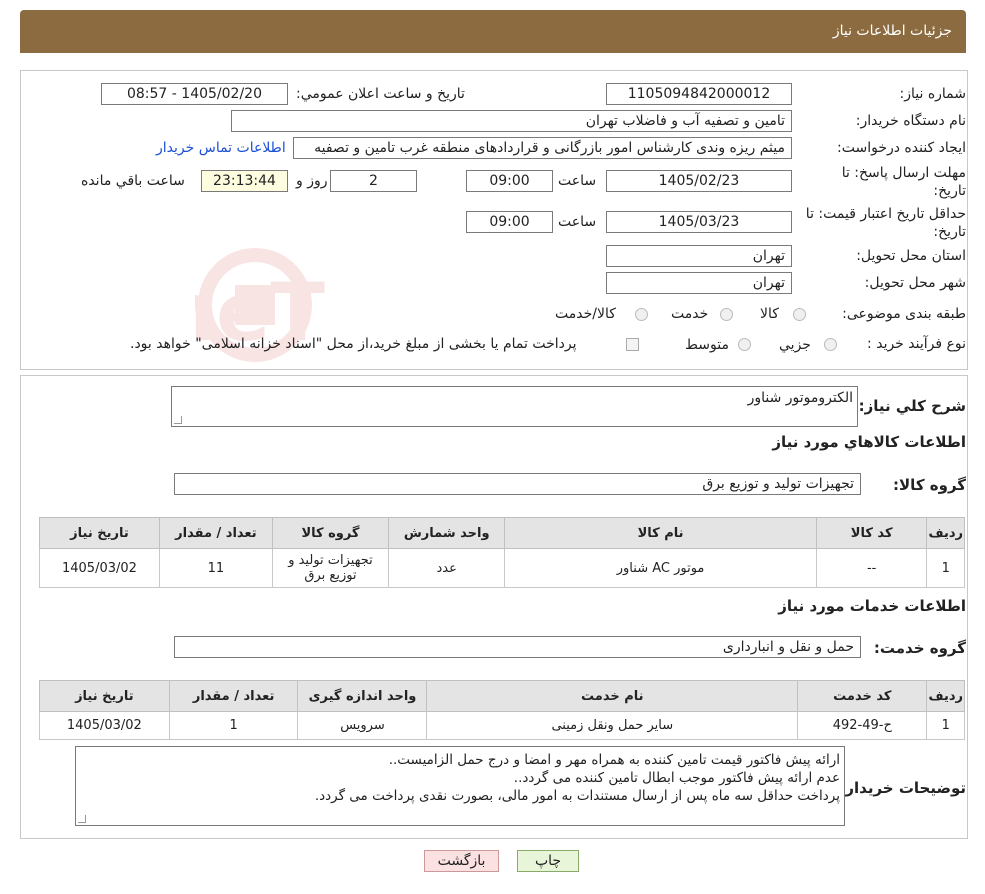 This screenshot has height=894, width=985. I want to click on process-partial-label: جزیي, so click(795, 345).